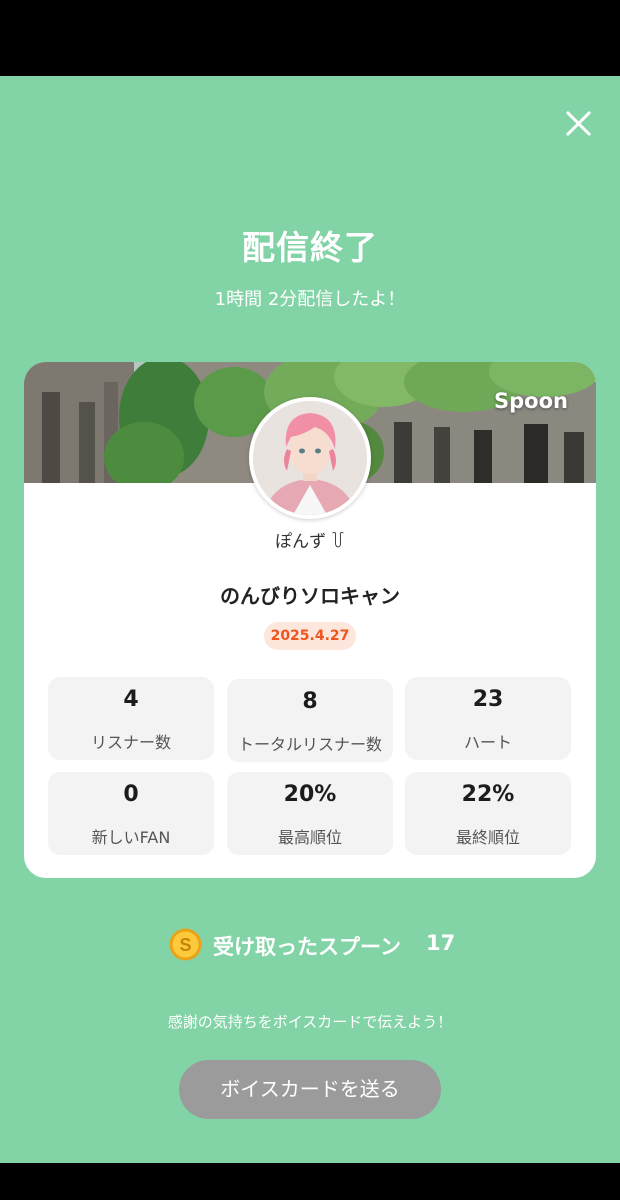 The height and width of the screenshot is (1200, 620). Describe the element at coordinates (310, 1022) in the screenshot. I see `thanks-message: 感謝の気持ちをボイスカードで伝えよう！` at that location.